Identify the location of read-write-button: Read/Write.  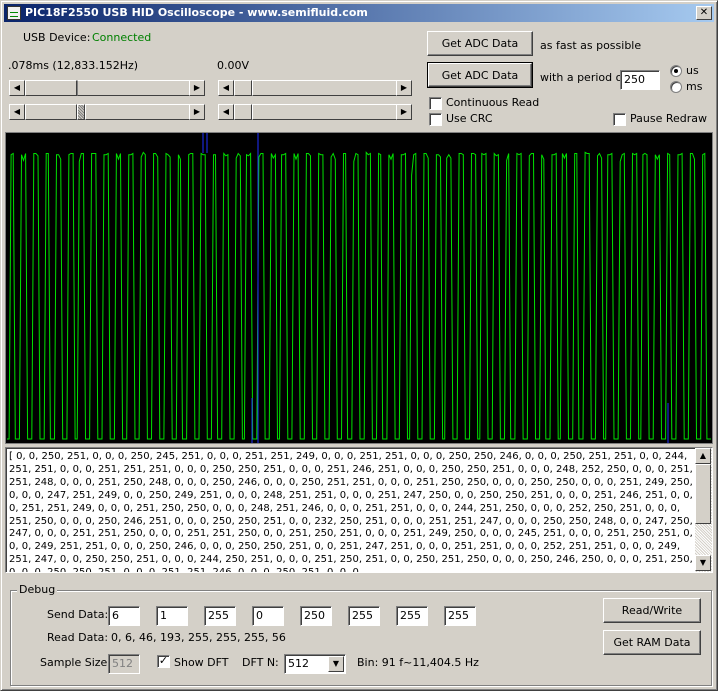
(652, 610).